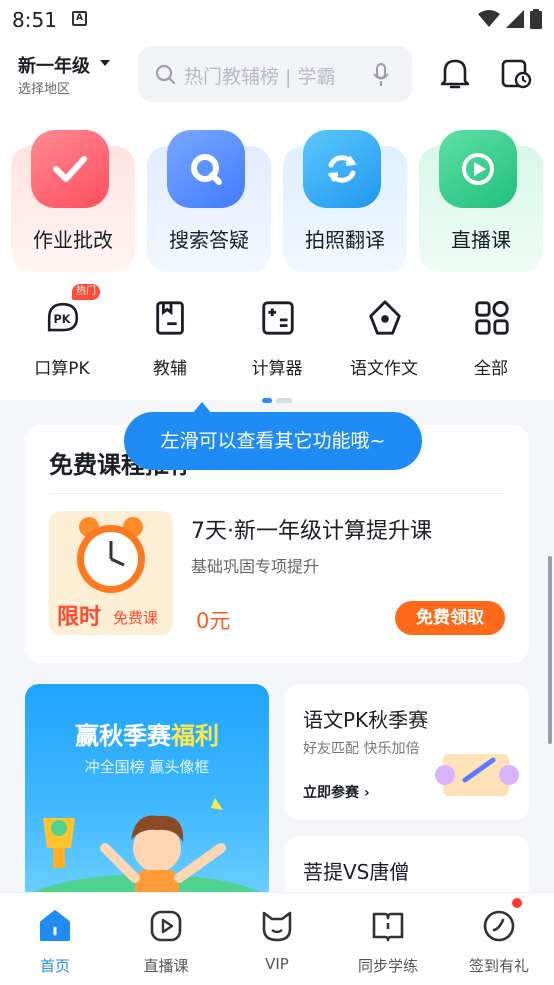  I want to click on chinese-pk-card: 语文PK秋季赛 好友匹配 快乐加倍 立即参赛 ›, so click(407, 752).